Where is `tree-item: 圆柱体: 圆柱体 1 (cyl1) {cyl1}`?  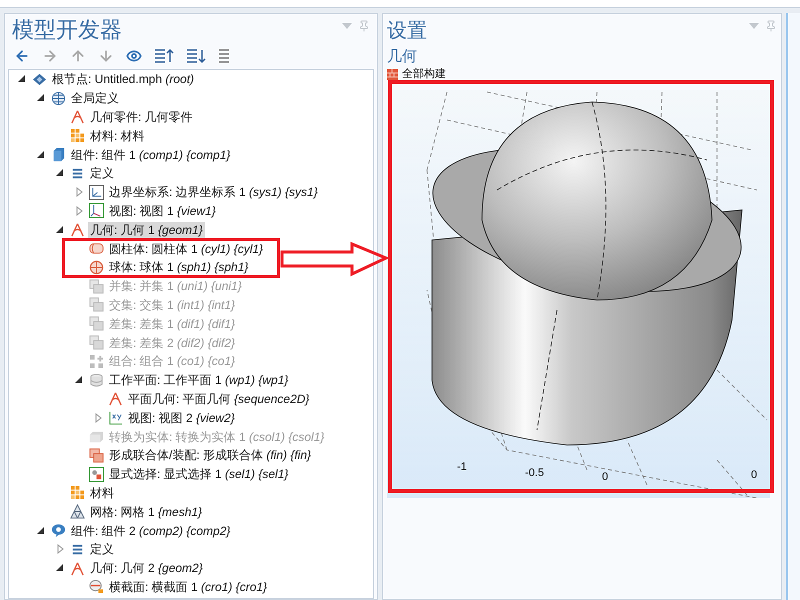 tree-item: 圆柱体: 圆柱体 1 (cyl1) {cyl1} is located at coordinates (186, 248).